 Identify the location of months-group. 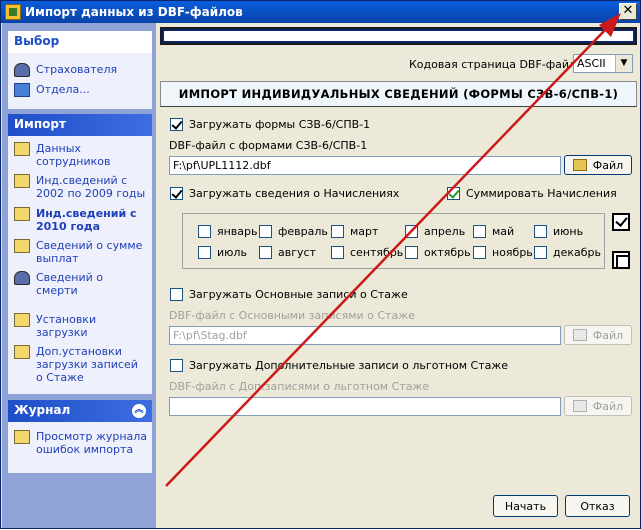
(393, 241).